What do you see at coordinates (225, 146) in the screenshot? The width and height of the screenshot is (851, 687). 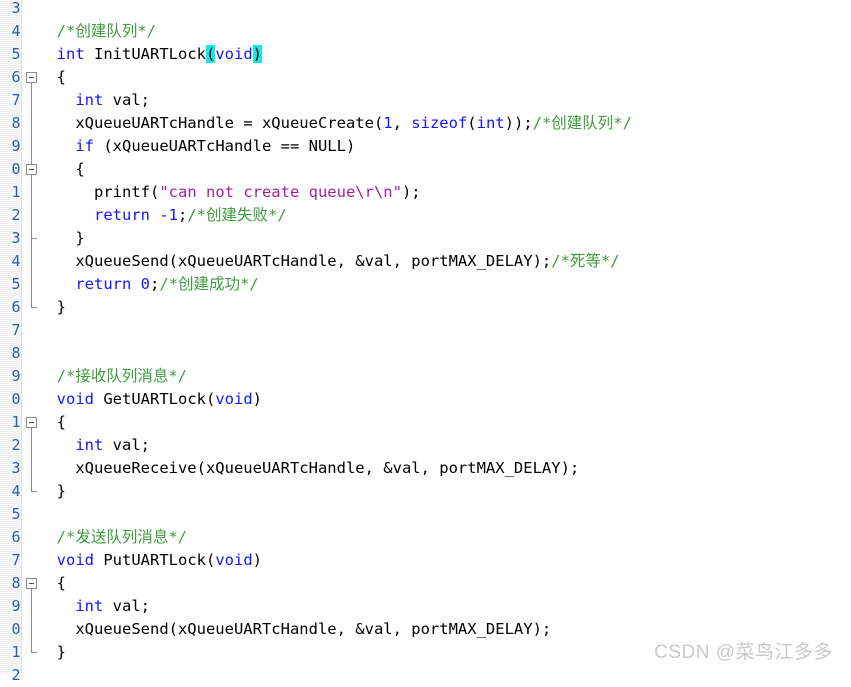 I see `code-token: (xQueueUARTcHandle == NULL)` at bounding box center [225, 146].